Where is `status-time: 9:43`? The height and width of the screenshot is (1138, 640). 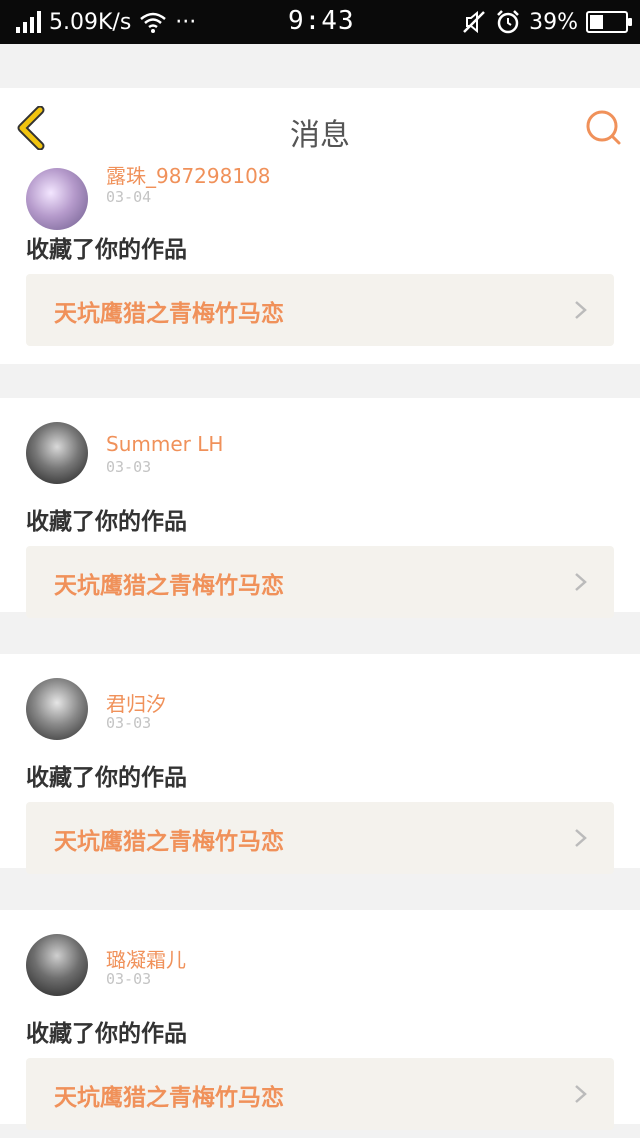
status-time: 9:43 is located at coordinates (321, 21).